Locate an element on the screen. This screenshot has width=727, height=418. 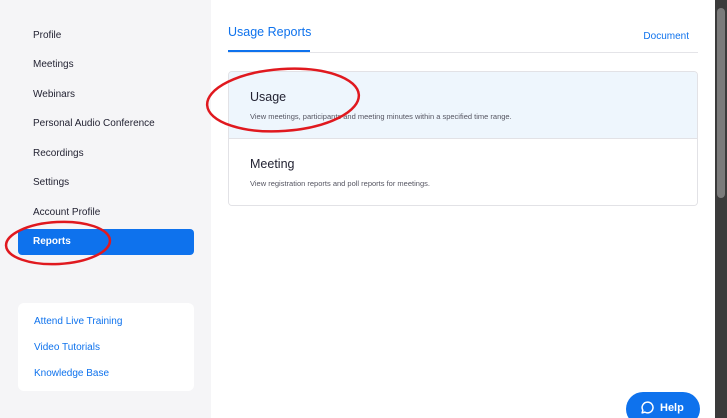
knowledge-base-link: Knowledge Base is located at coordinates (71, 373).